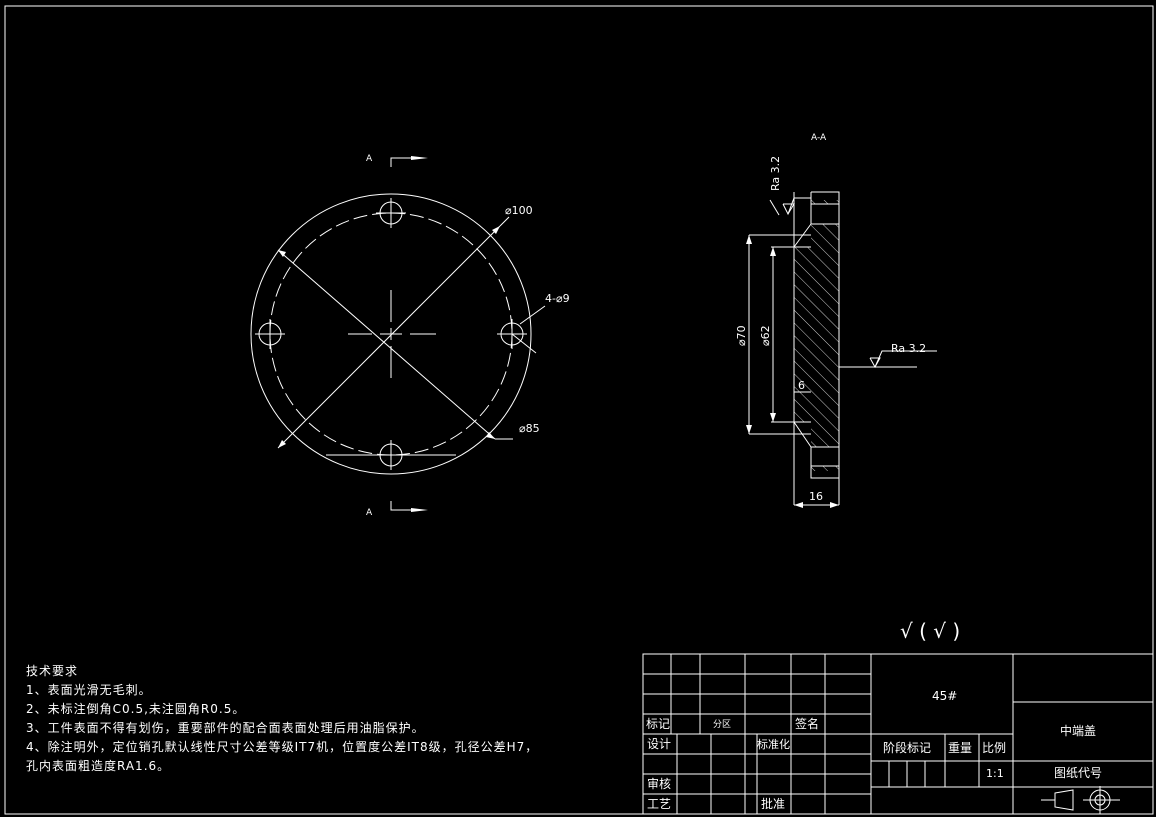 Image resolution: width=1156 pixels, height=817 pixels. I want to click on dim-pitch-diameter: ⌀85, so click(529, 428).